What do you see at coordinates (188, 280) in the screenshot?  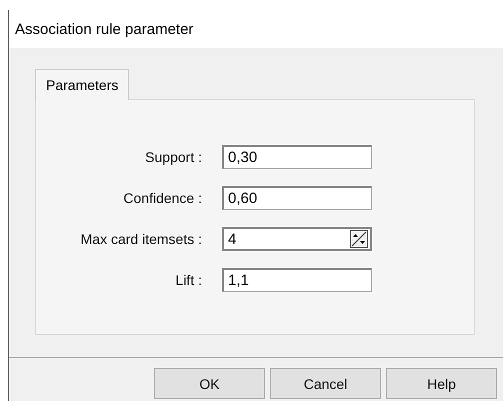 I see `field-label: Lift :` at bounding box center [188, 280].